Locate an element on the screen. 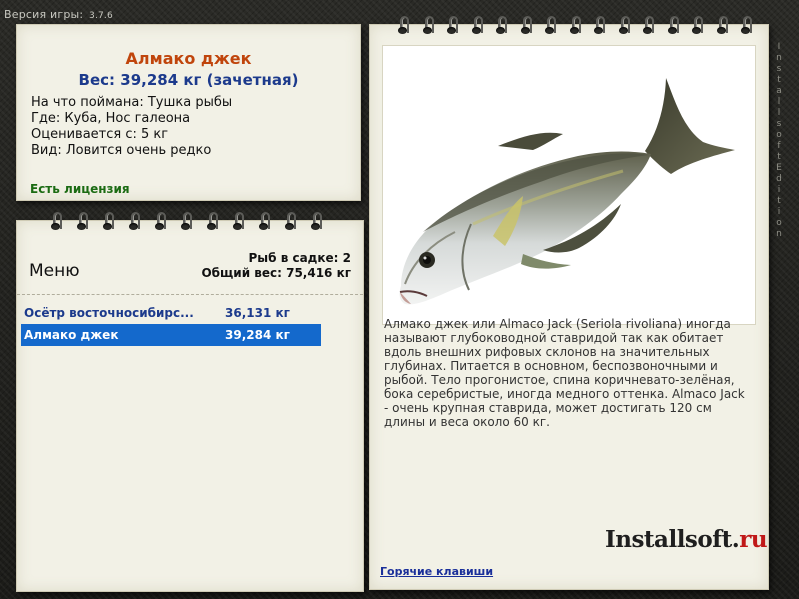 This screenshot has width=799, height=599. installsoft-logo: Installsoft.ru is located at coordinates (686, 539).